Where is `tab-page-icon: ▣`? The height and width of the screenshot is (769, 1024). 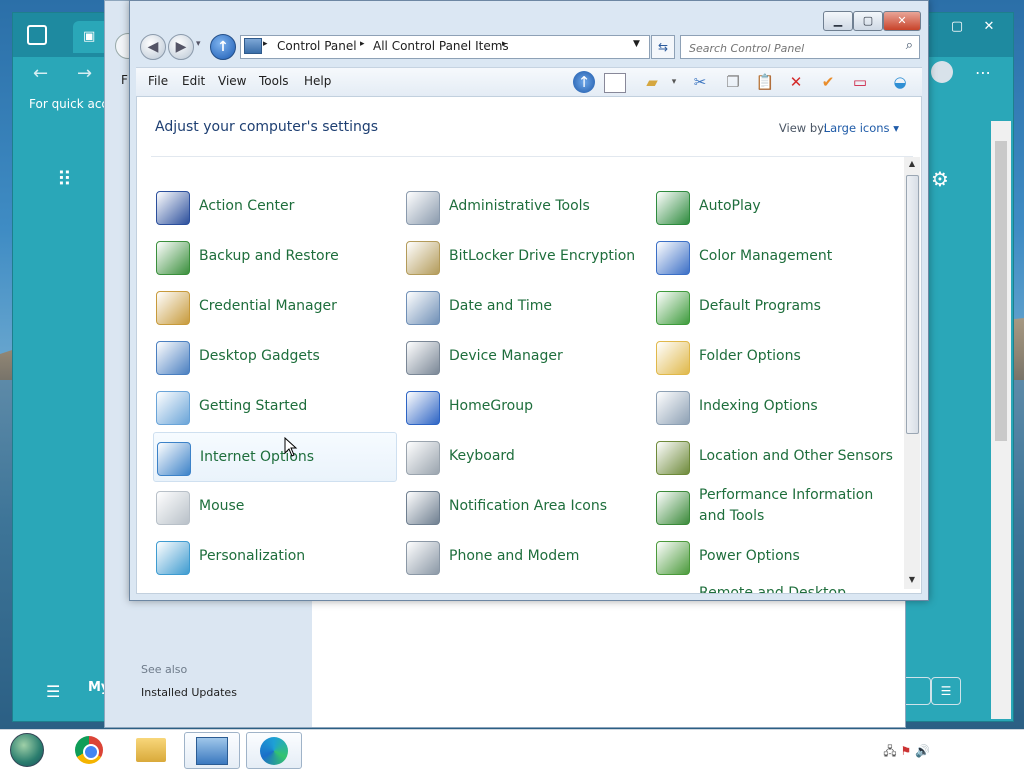
tab-page-icon: ▣ is located at coordinates (89, 36).